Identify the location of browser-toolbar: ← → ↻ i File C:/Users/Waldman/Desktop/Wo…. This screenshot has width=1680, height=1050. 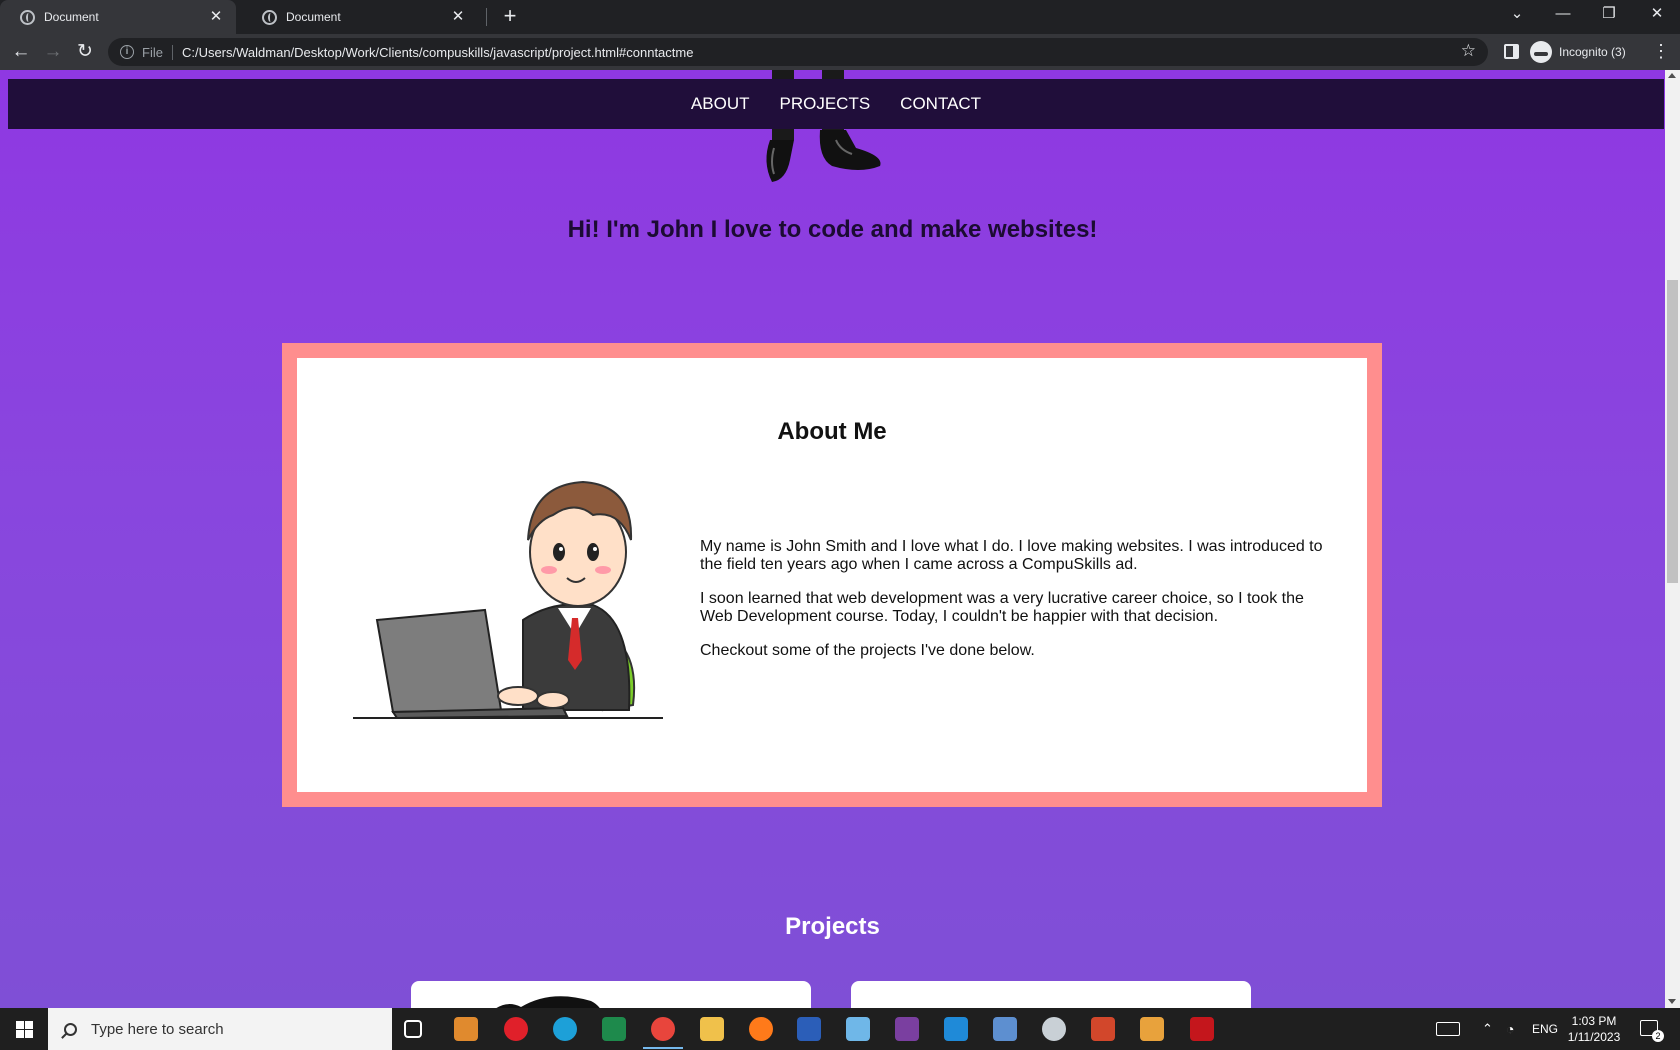
(840, 52).